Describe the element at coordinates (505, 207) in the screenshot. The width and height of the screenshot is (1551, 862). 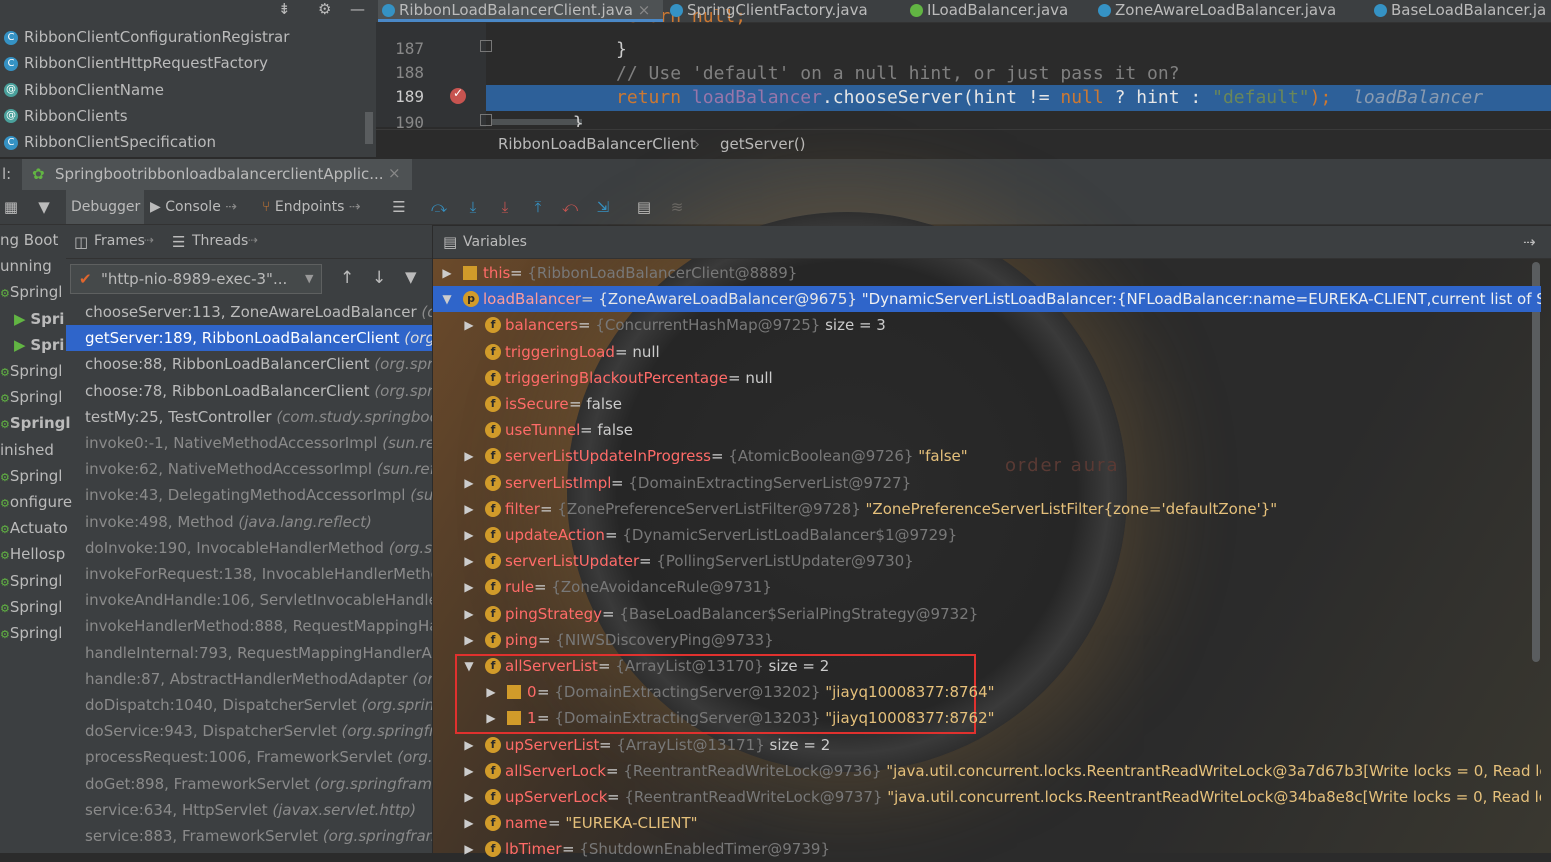
I see `force-step-into-icon: ⤓` at that location.